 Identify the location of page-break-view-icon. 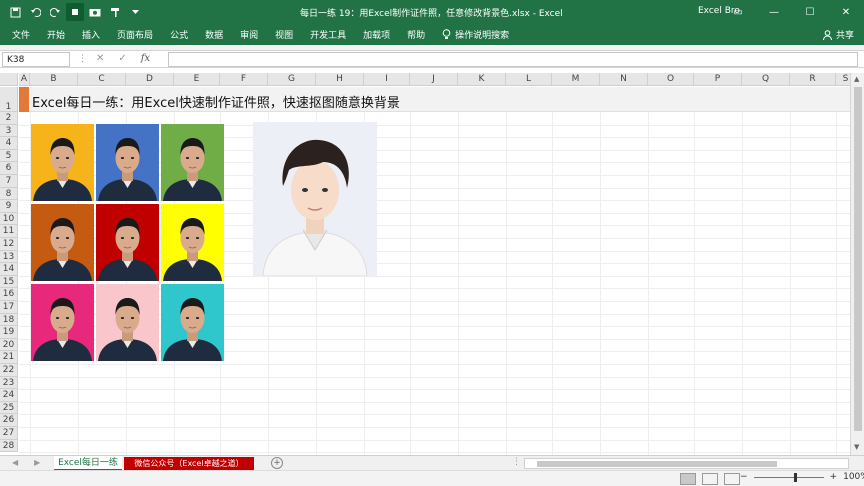
(732, 479).